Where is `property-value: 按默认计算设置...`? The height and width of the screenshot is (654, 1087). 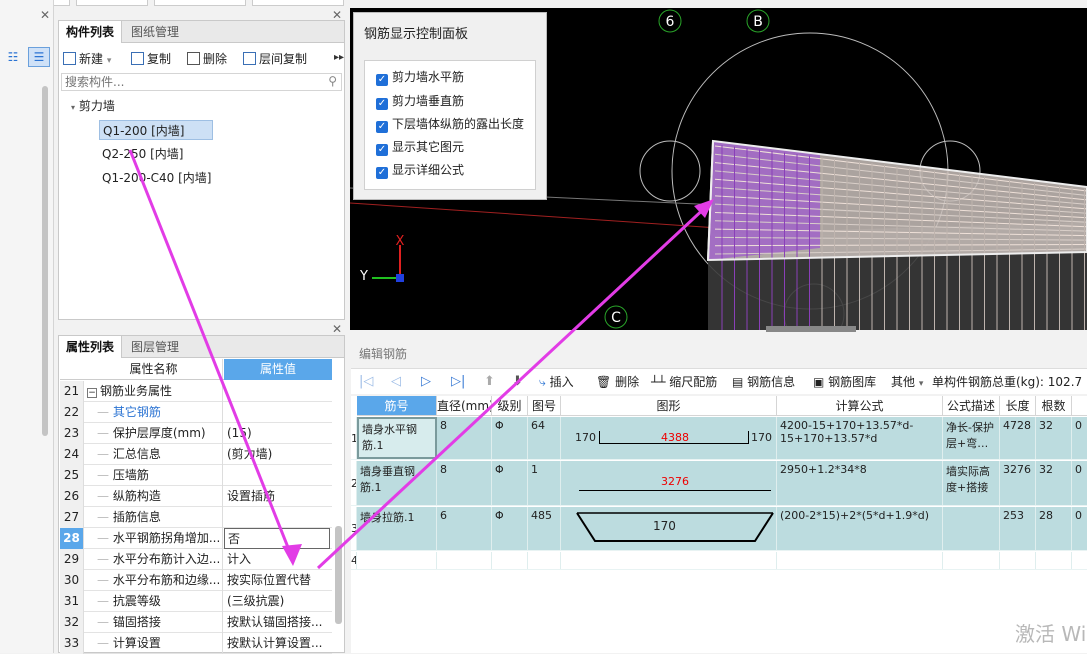
property-value: 按默认计算设置... is located at coordinates (277, 643).